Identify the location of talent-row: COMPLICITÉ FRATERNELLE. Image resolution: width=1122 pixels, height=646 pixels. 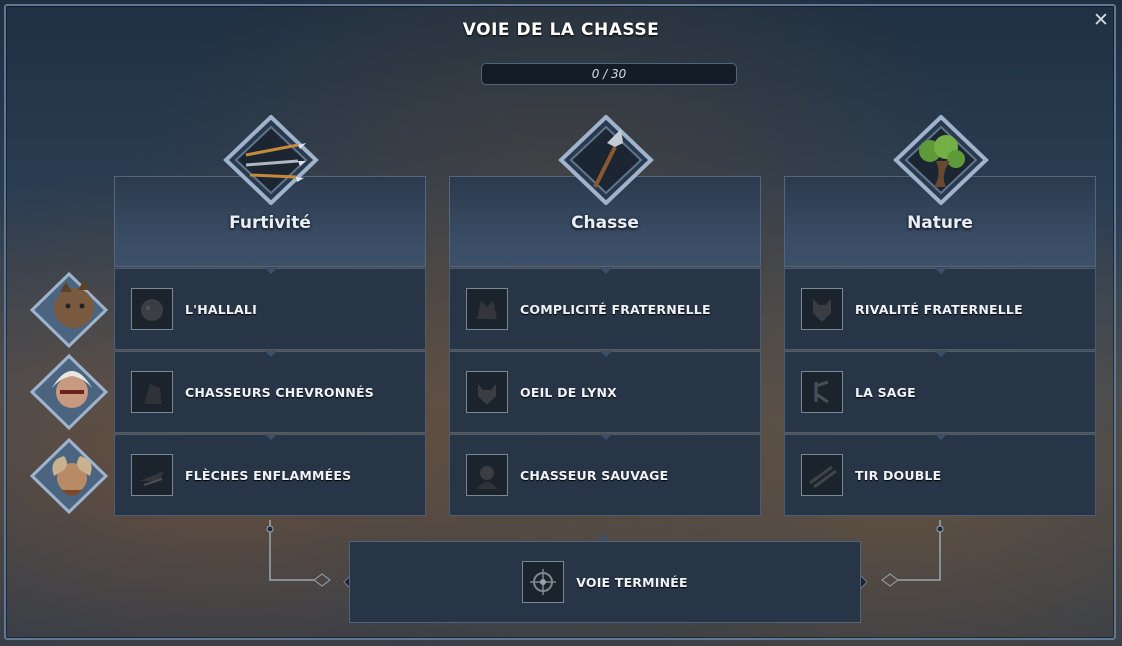
(605, 309).